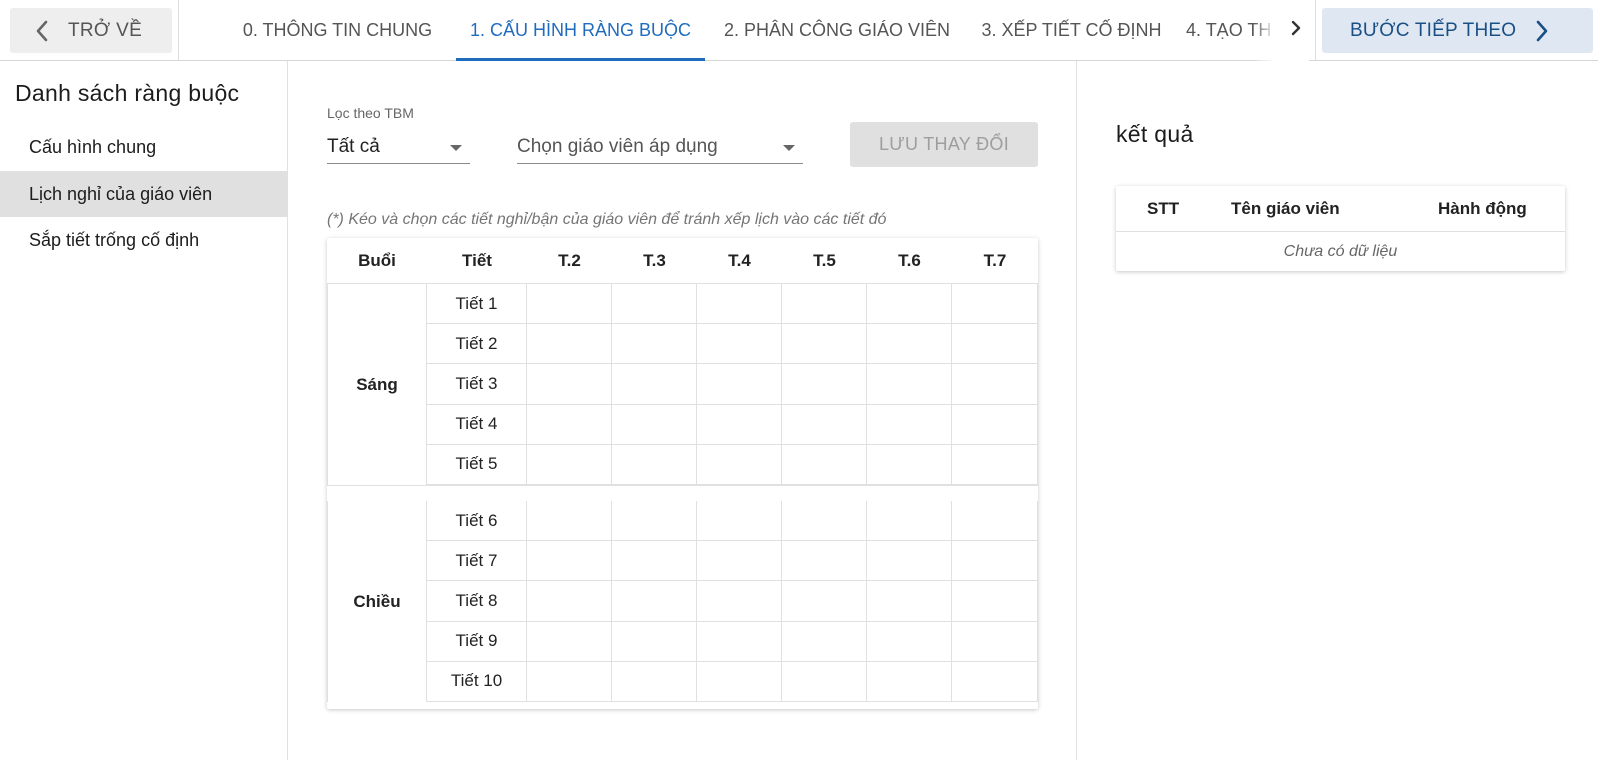 Image resolution: width=1598 pixels, height=760 pixels. I want to click on period-label: Tiết 3, so click(477, 384).